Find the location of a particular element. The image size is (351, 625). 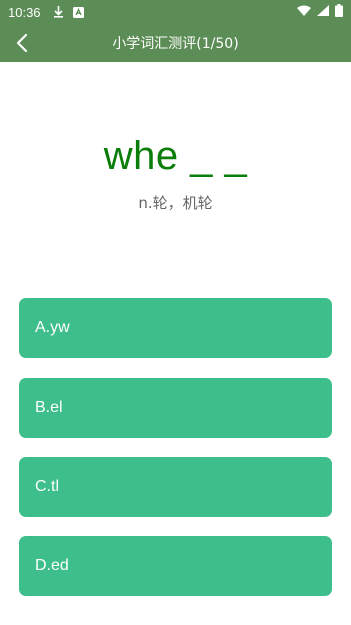

status-right-icons is located at coordinates (320, 12).